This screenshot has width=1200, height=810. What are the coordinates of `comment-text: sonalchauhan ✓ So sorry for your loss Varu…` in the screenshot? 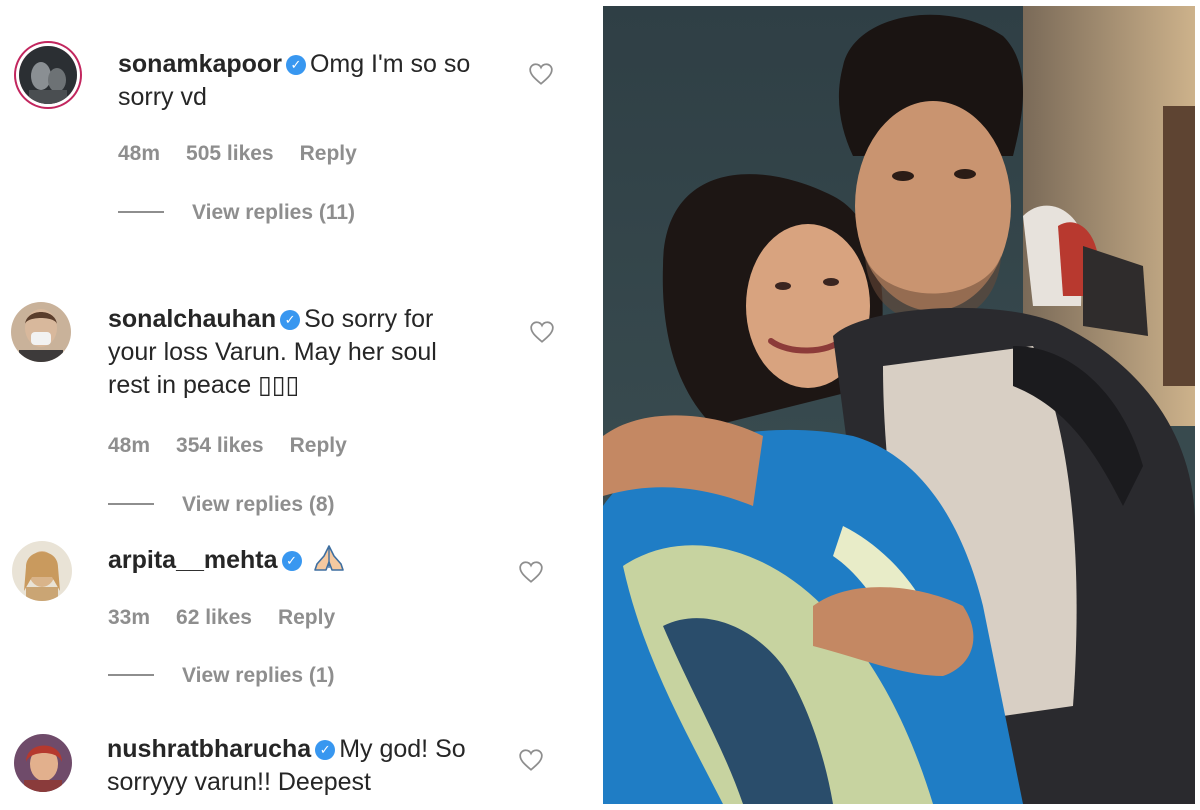 It's located at (308, 352).